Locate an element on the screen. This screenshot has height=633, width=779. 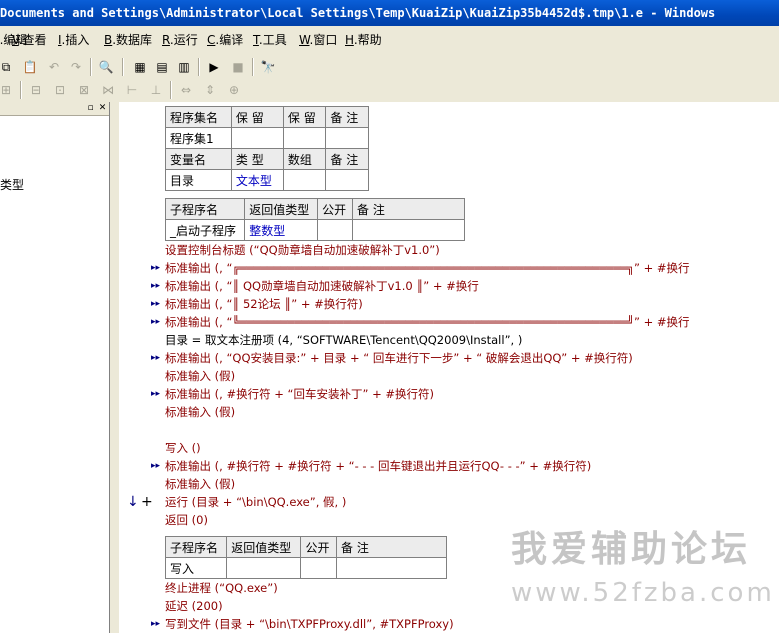
menu-database: B.数据库 is located at coordinates (128, 40).